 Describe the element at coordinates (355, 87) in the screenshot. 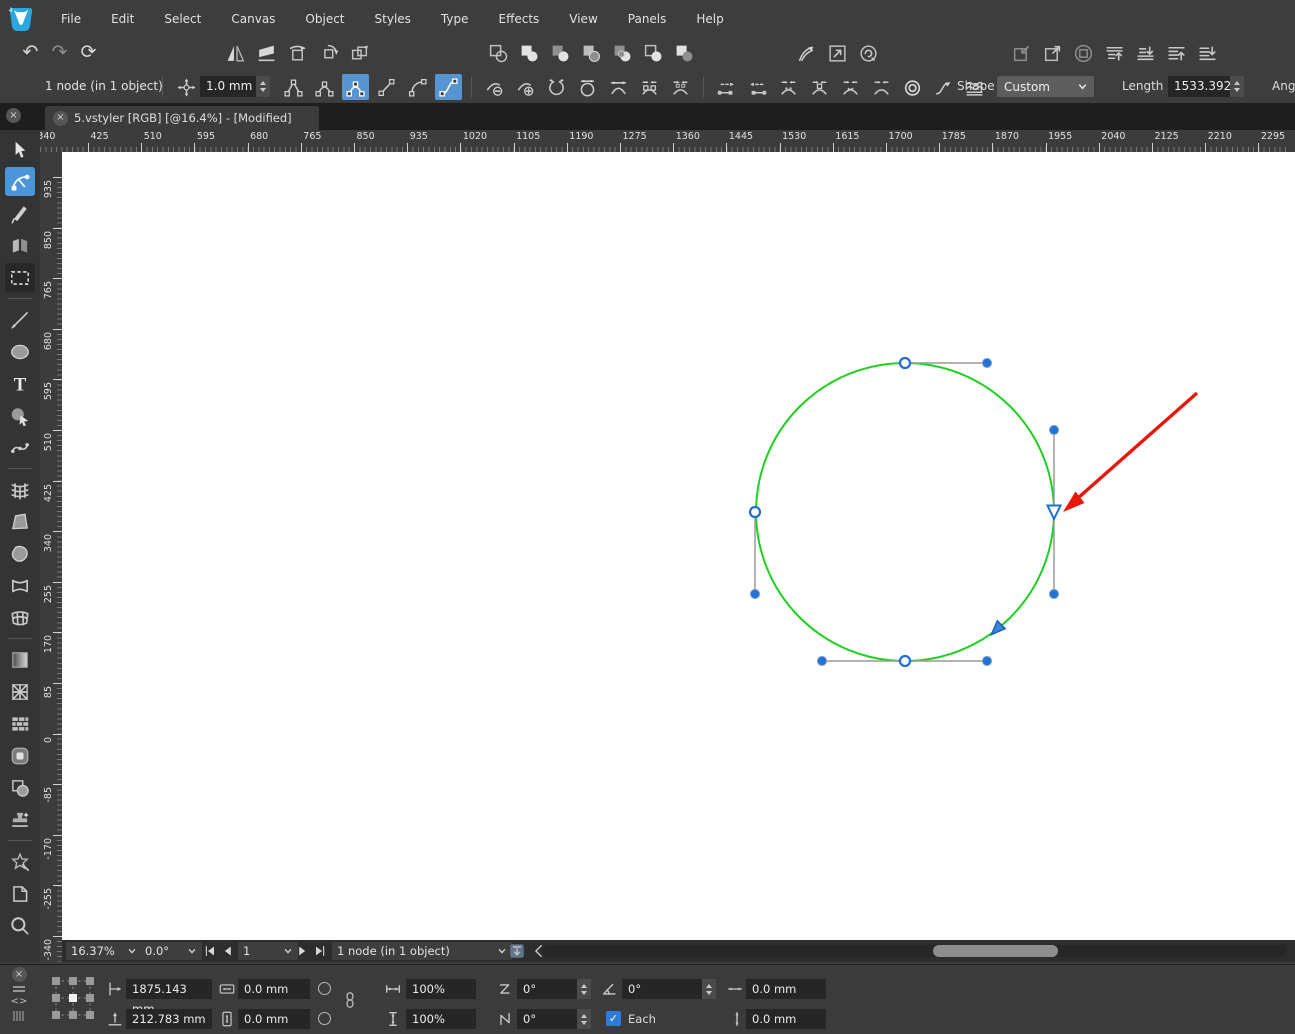

I see `symmetric-node-icon` at that location.